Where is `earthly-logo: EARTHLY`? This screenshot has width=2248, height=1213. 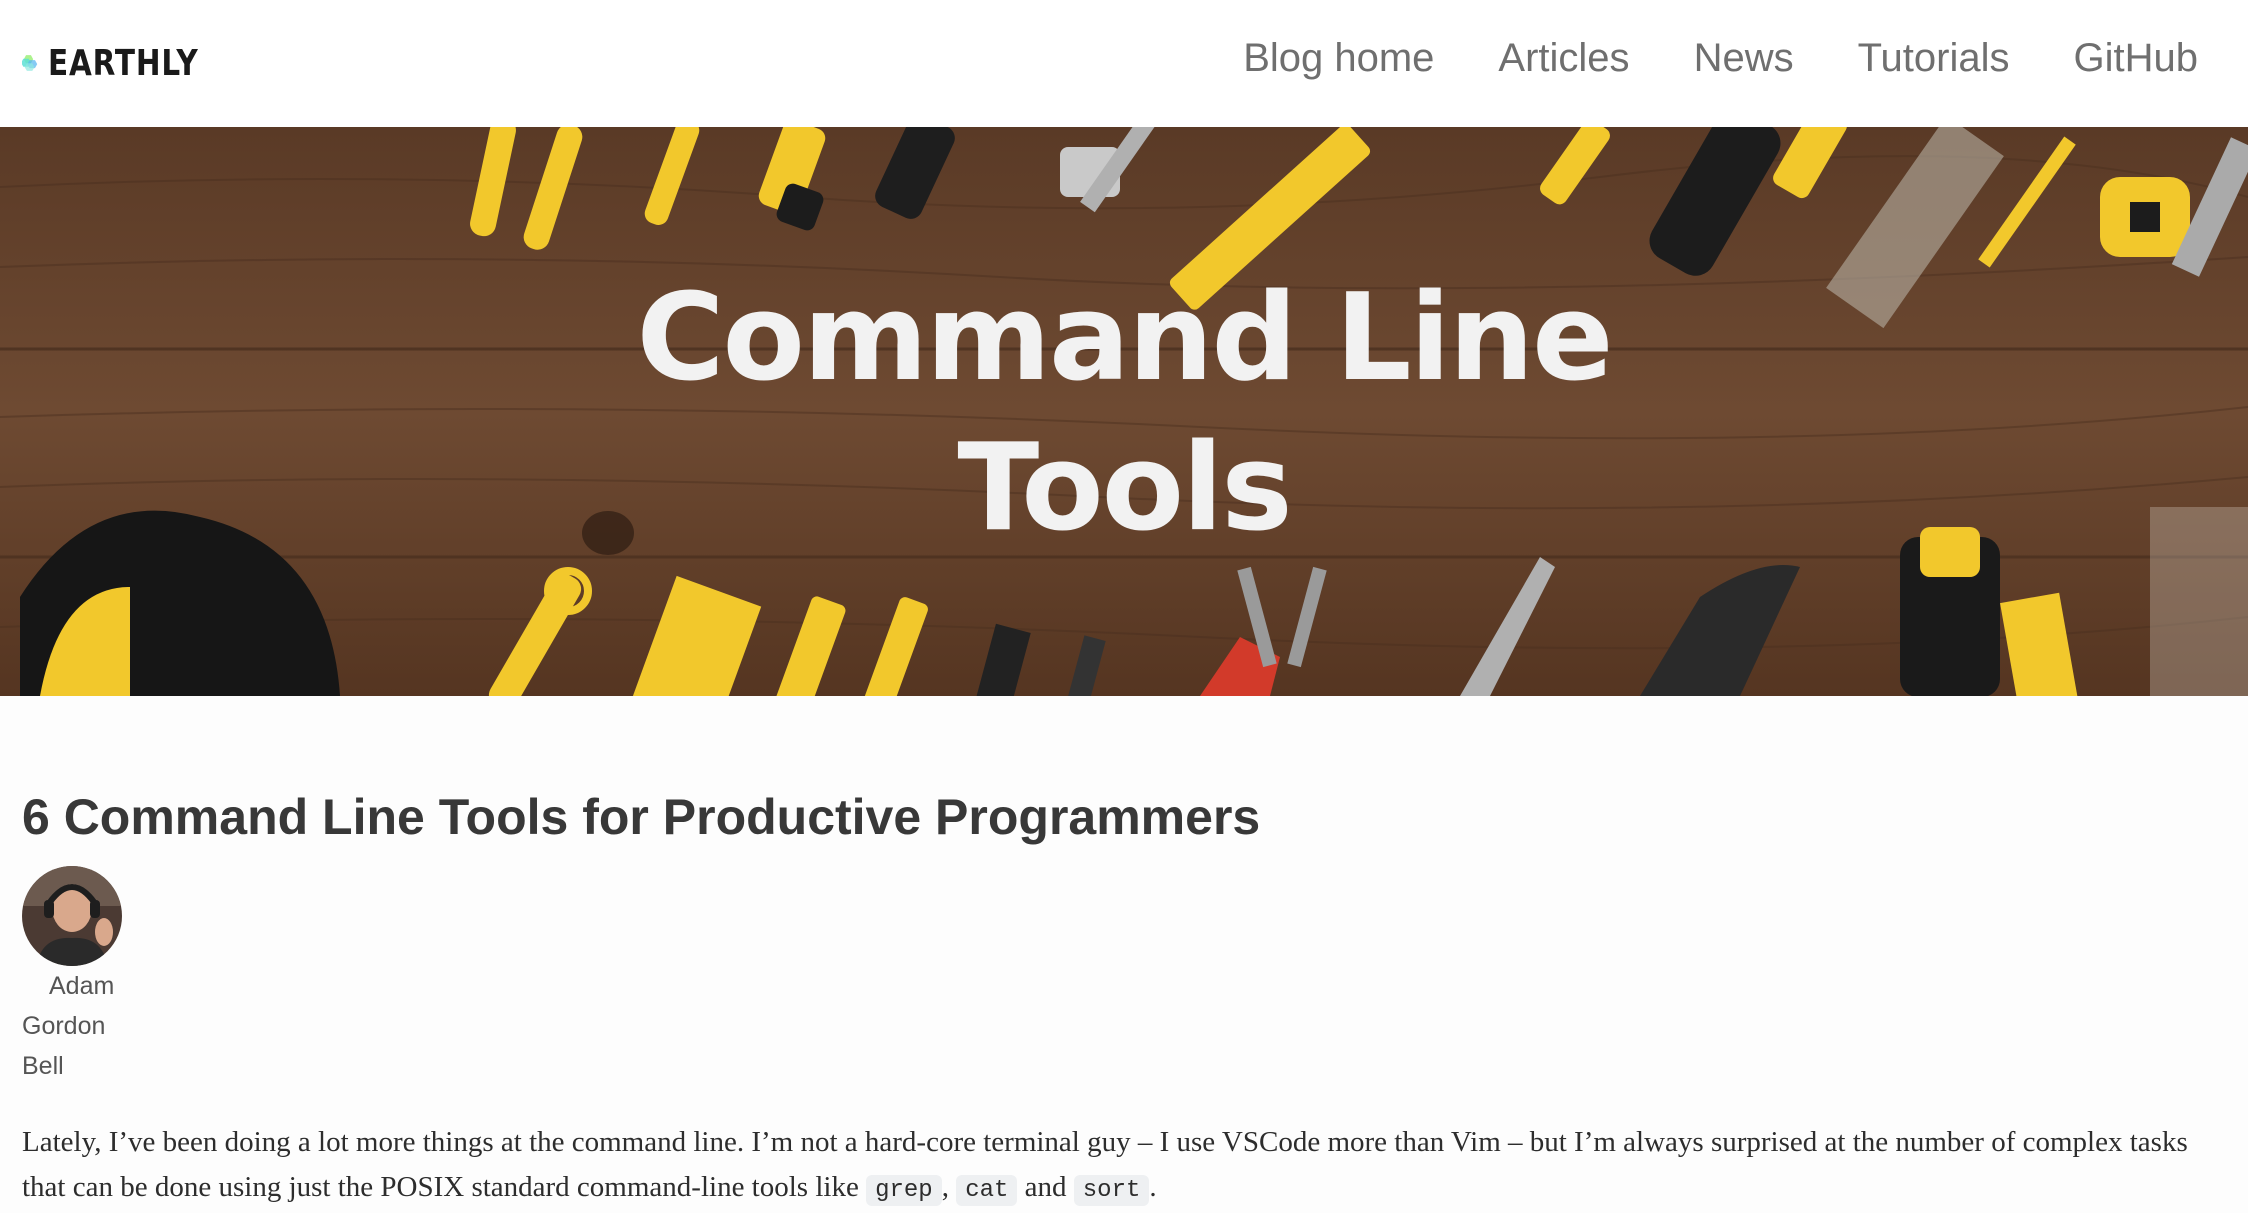 earthly-logo: EARTHLY is located at coordinates (127, 63).